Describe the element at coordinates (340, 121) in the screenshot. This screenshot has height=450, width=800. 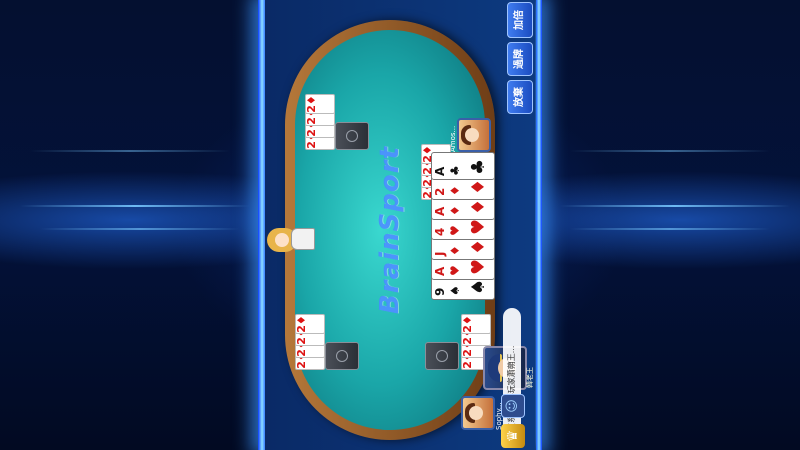
I see `player-seat-left: 2♦ 2♦ 2♦ 2♦` at that location.